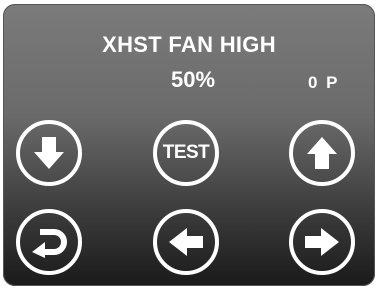 Image resolution: width=379 pixels, height=291 pixels. I want to click on status-indicator: 0 P, so click(324, 82).